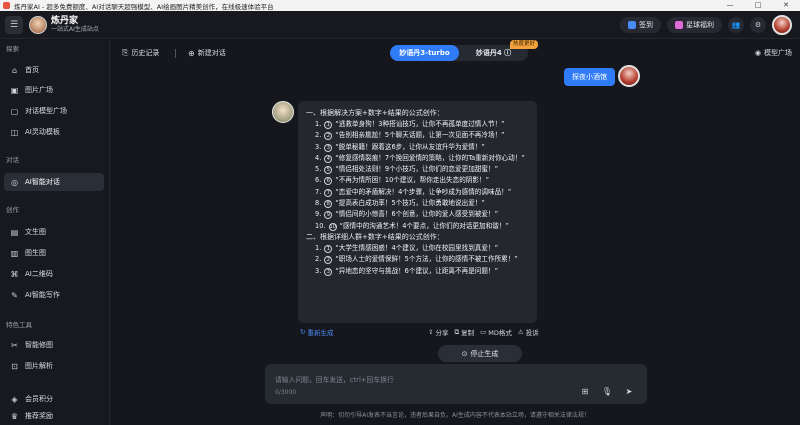 This screenshot has width=800, height=425. I want to click on report-icon: ⚠, so click(520, 332).